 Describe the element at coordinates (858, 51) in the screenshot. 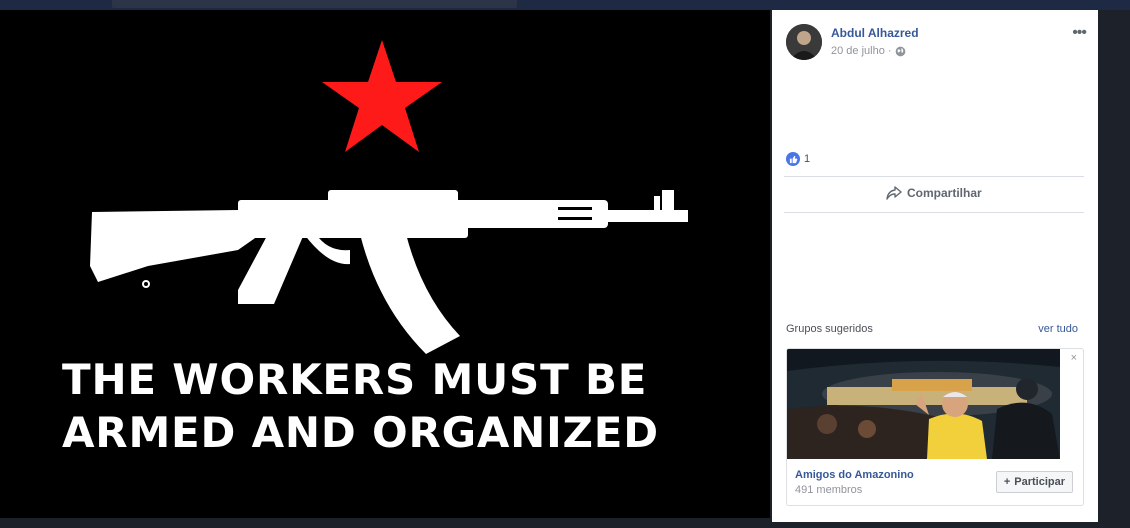

I see `post-date: 20 de julho` at that location.